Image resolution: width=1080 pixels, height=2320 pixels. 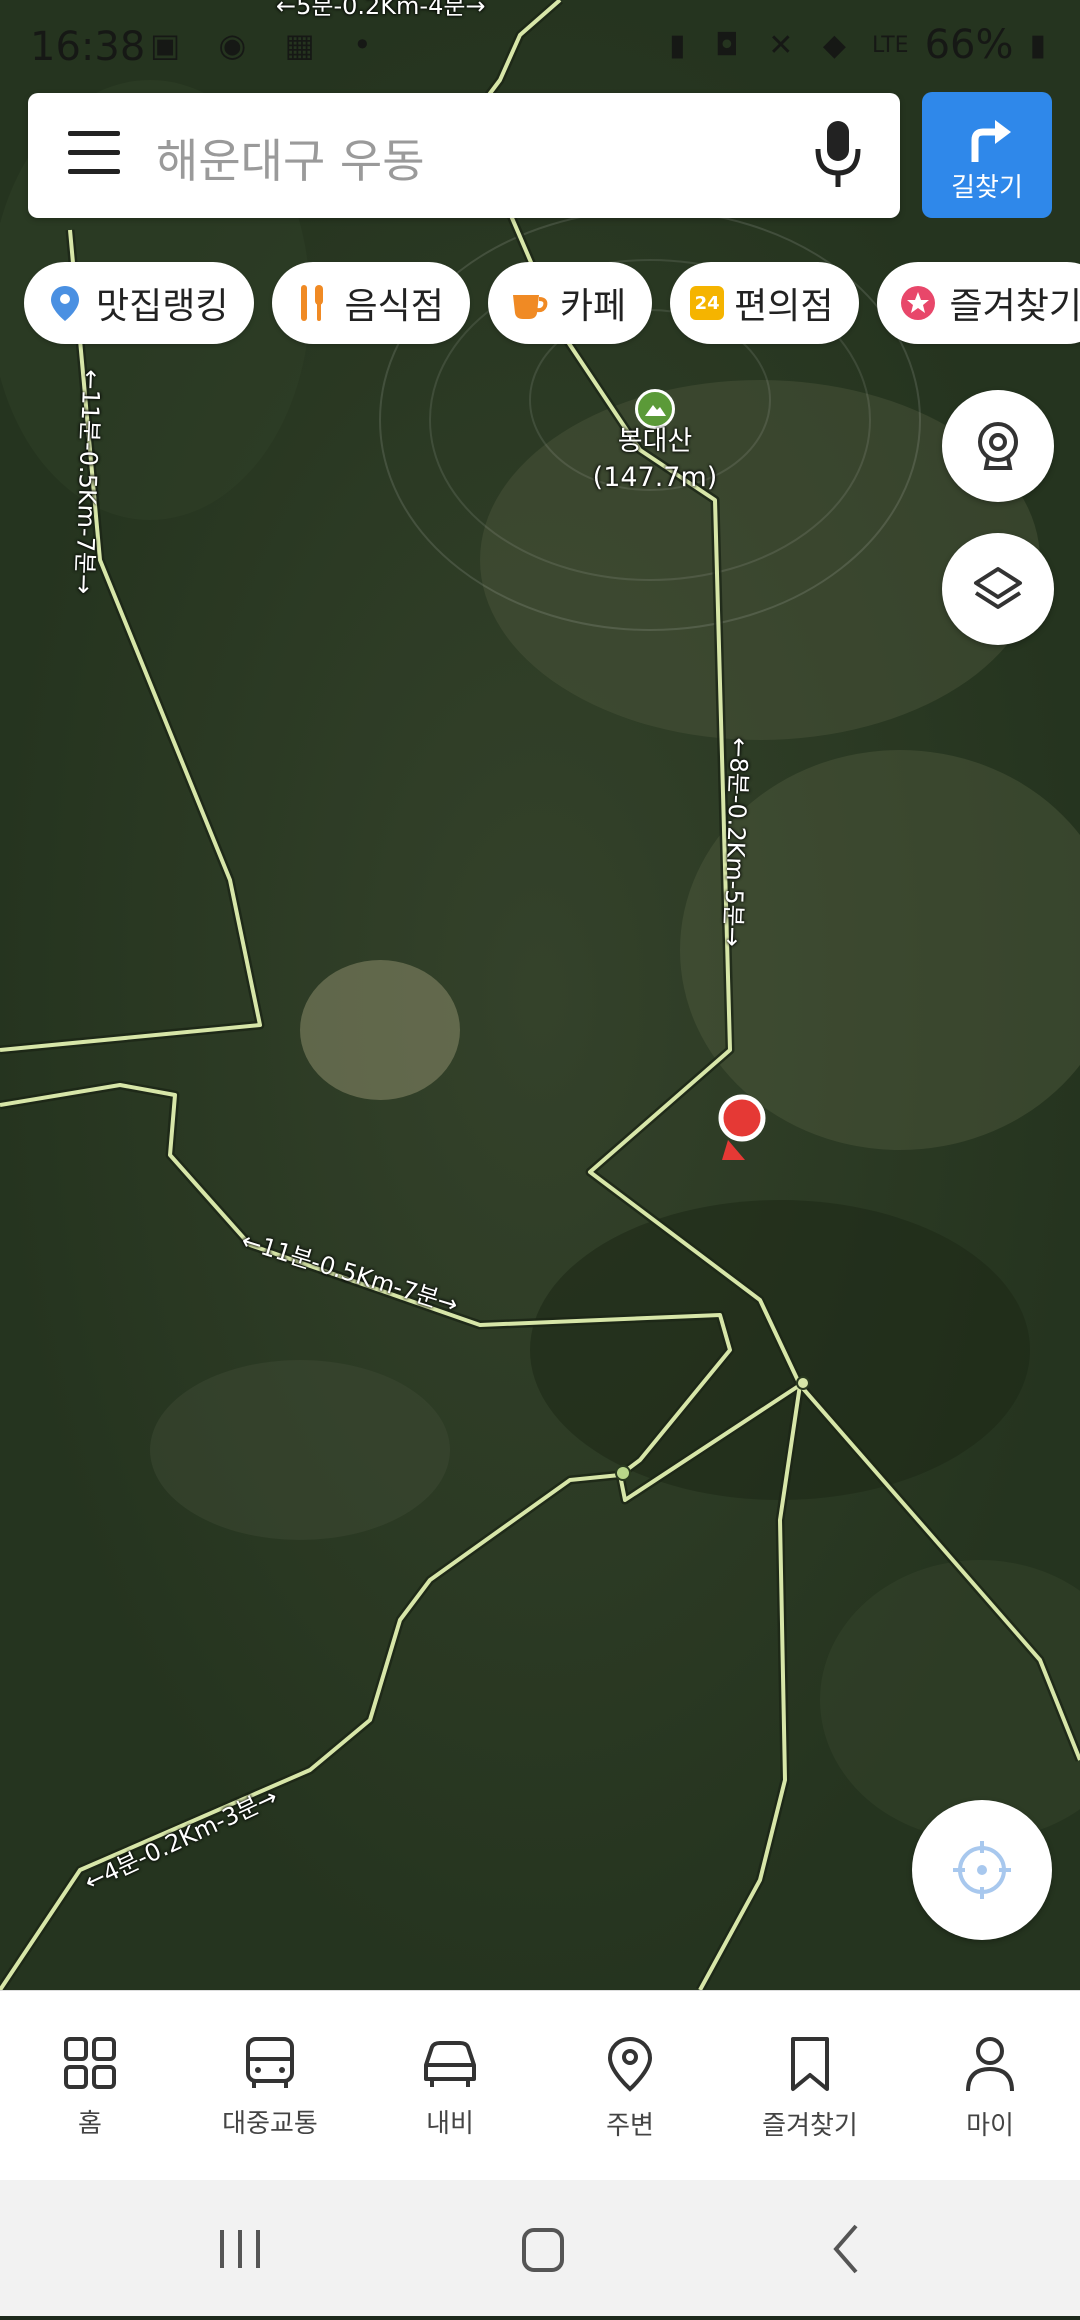 I want to click on chip-cafe: 카페, so click(x=570, y=303).